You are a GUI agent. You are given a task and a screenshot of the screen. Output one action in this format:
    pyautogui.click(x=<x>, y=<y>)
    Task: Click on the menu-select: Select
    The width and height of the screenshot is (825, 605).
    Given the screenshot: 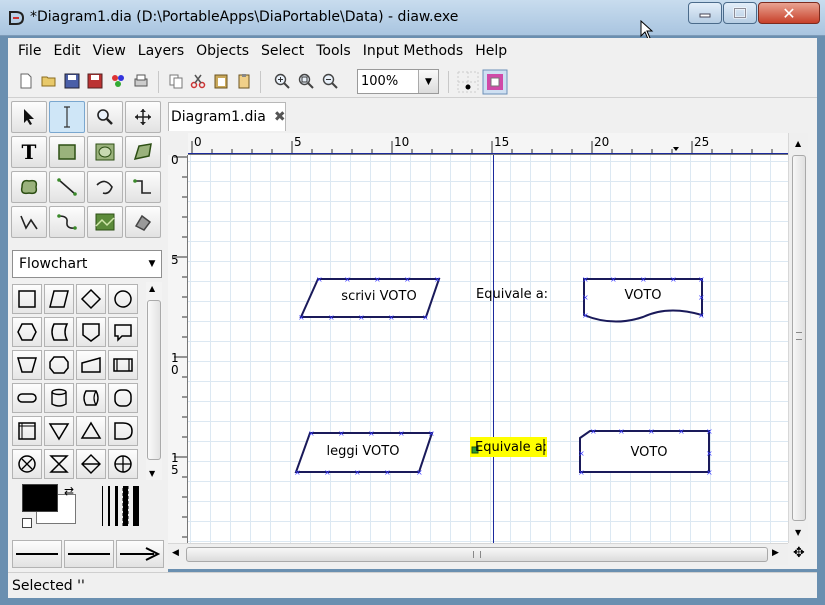 What is the action you would take?
    pyautogui.click(x=282, y=51)
    